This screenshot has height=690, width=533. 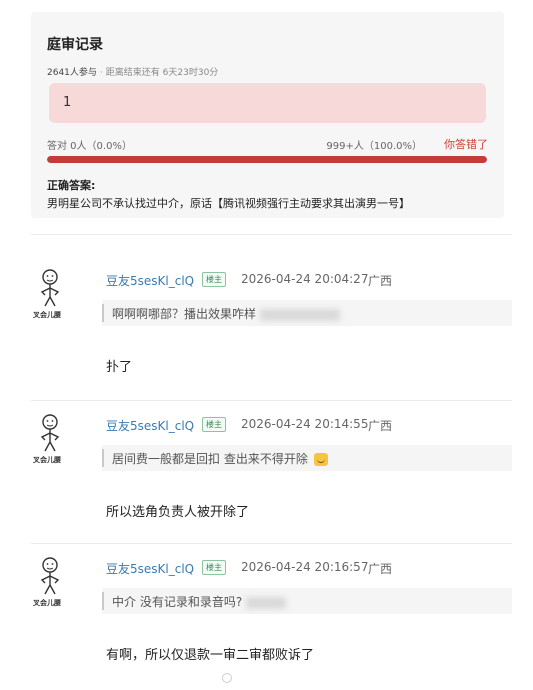 I want to click on quiz-meta: 2641人参与 · 距离结束还有 6天23时30分, so click(x=133, y=73).